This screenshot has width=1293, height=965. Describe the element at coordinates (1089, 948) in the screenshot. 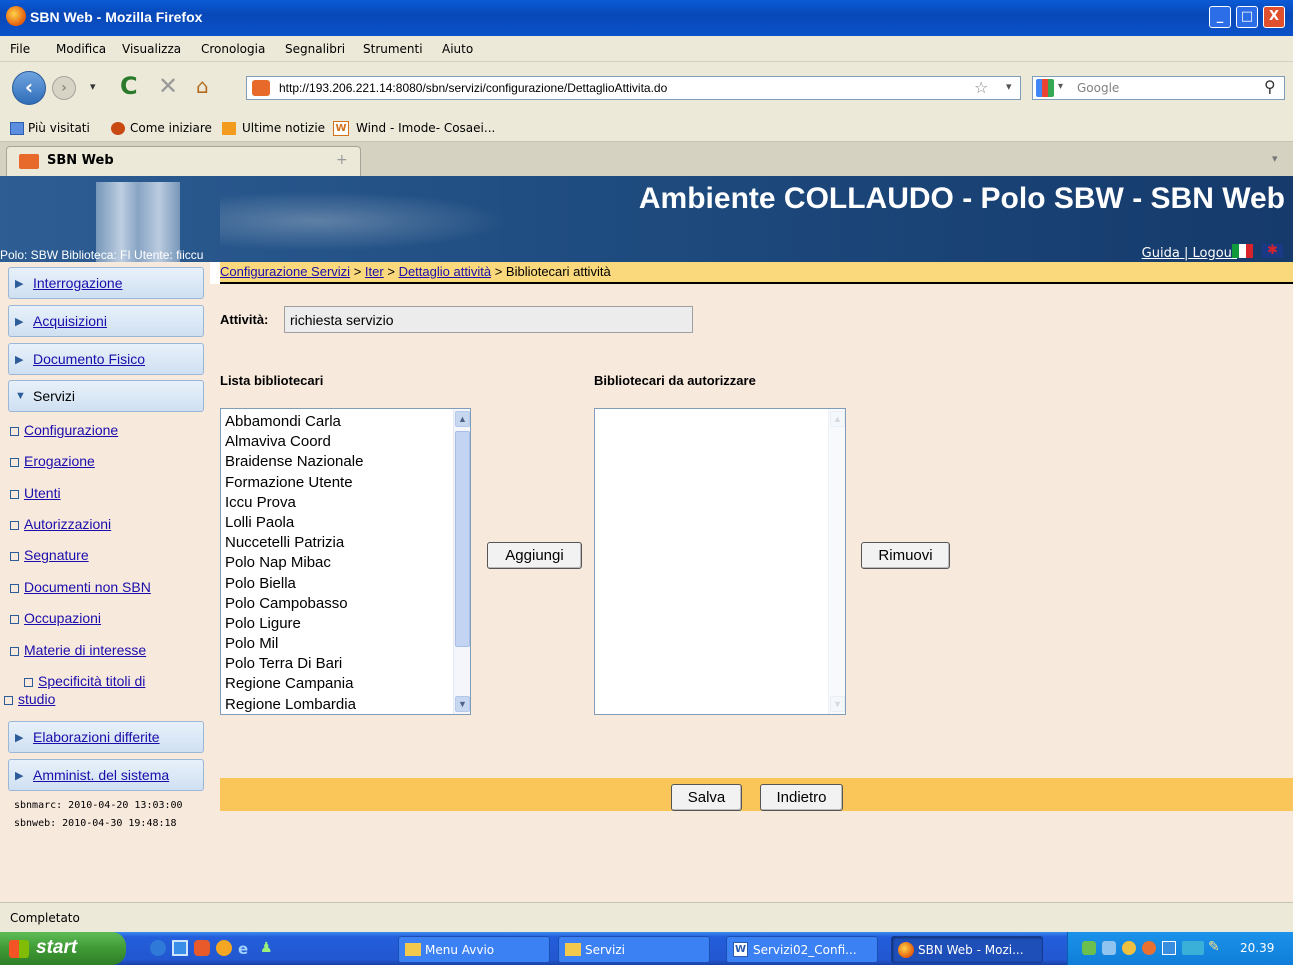

I see `tray-network-icon` at that location.